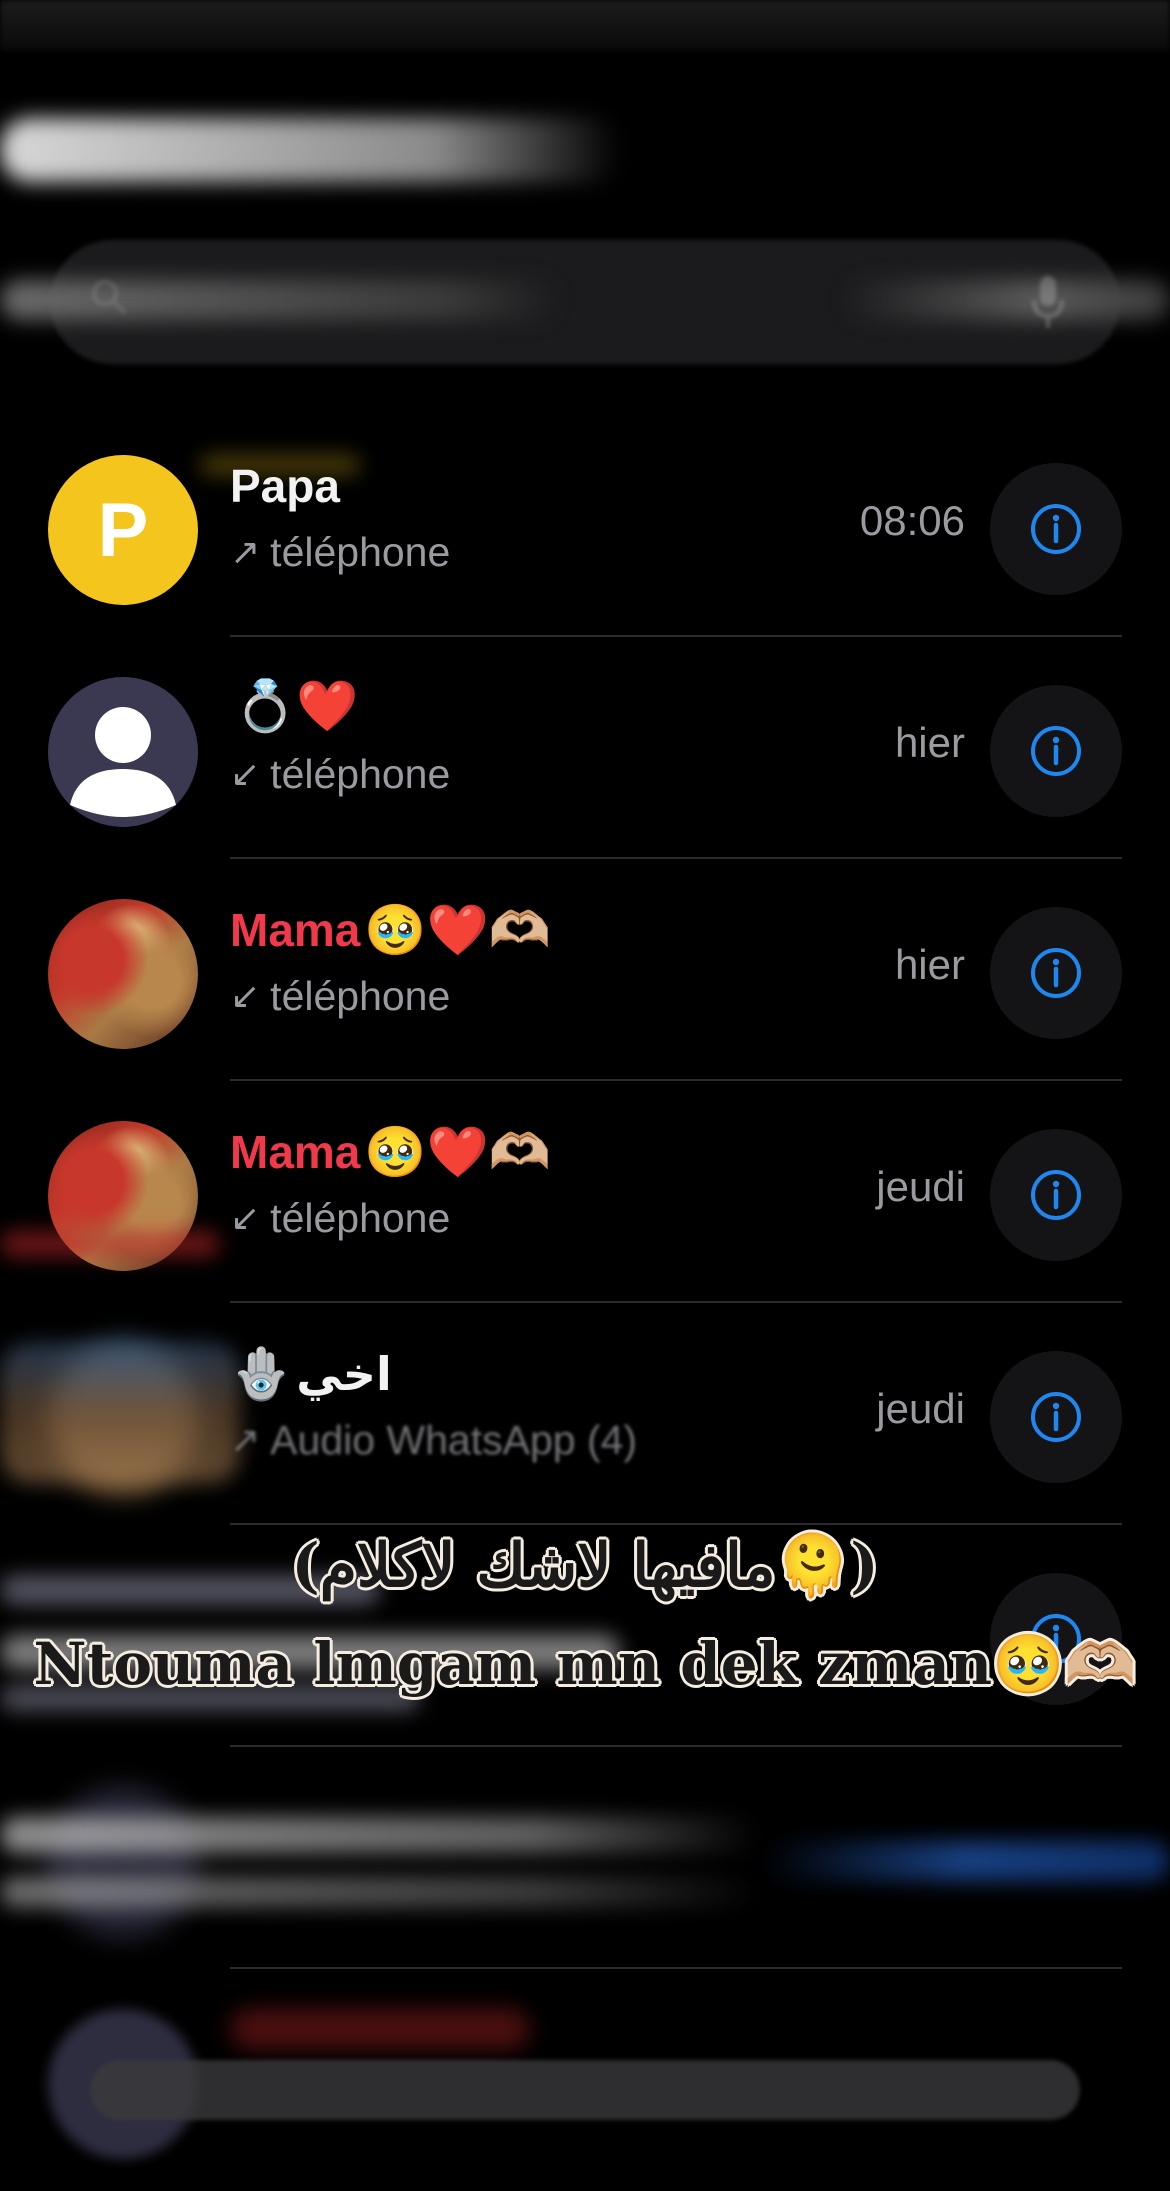  What do you see at coordinates (123, 974) in the screenshot?
I see `avatar-photo` at bounding box center [123, 974].